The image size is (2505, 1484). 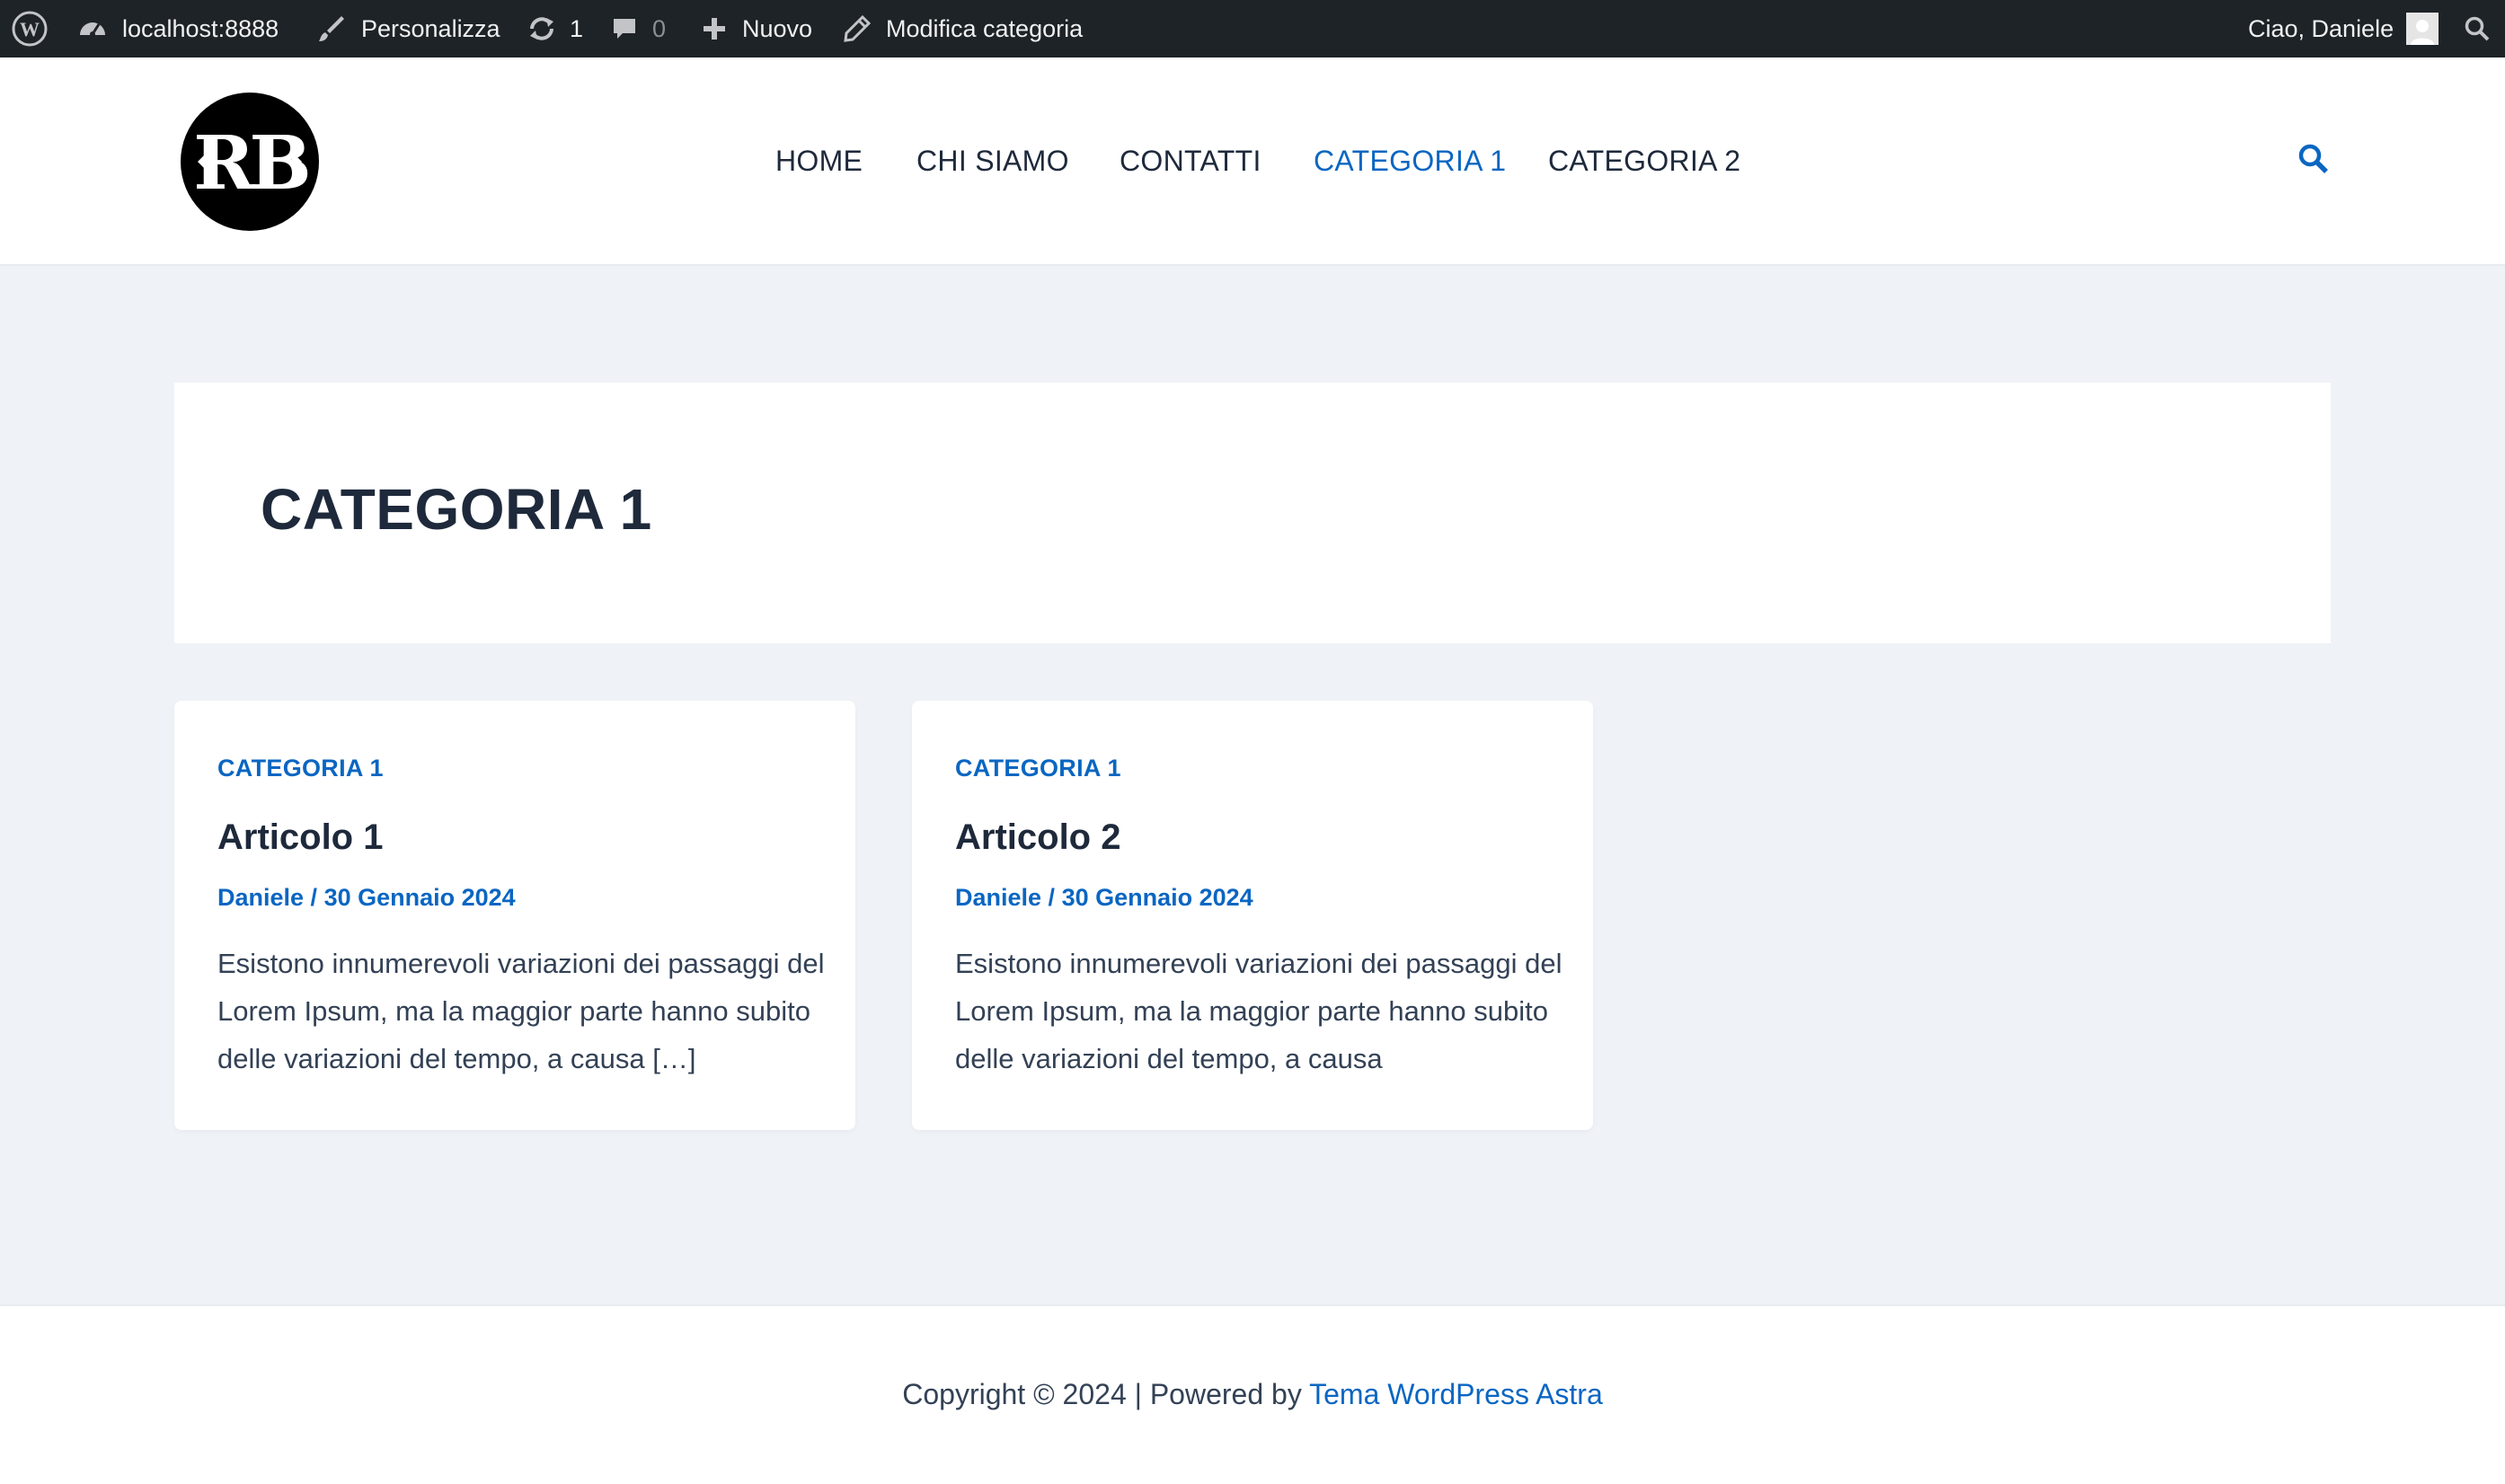 I want to click on updates-count: 1, so click(x=577, y=28).